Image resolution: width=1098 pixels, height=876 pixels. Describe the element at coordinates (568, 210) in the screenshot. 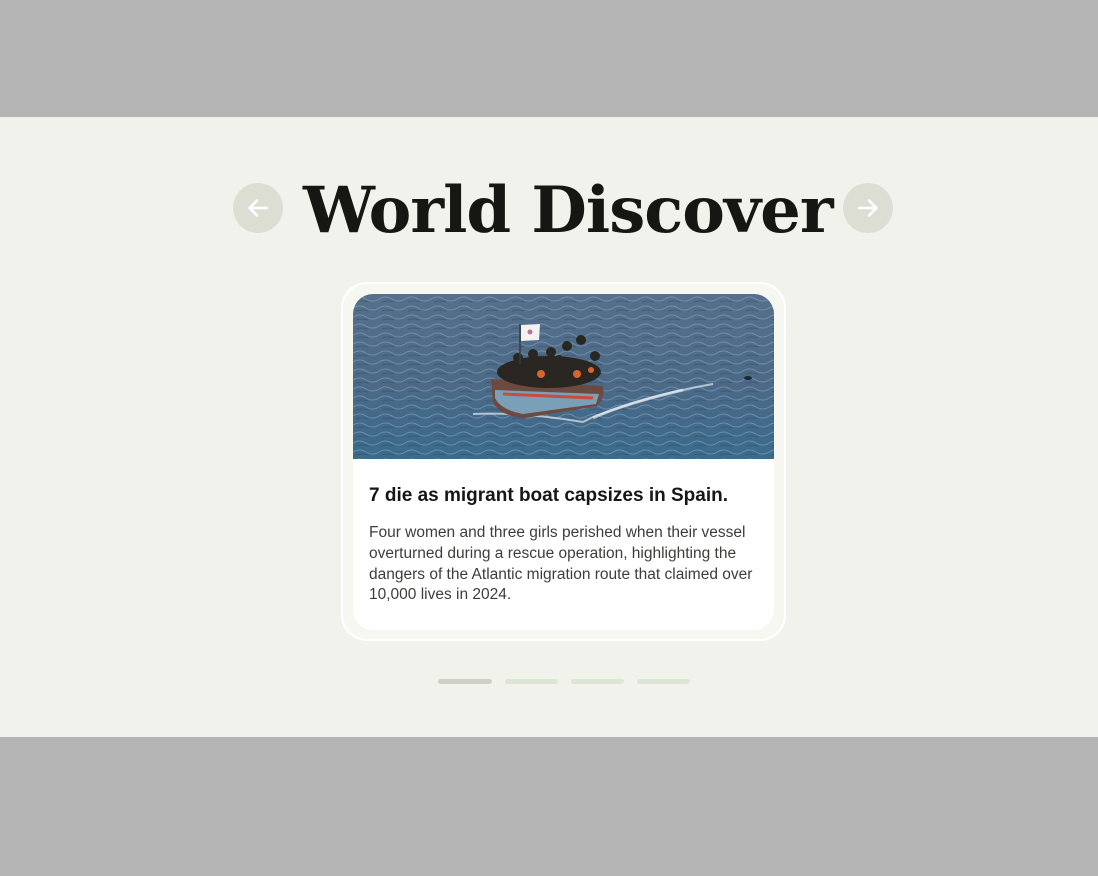

I see `page-title: World Discover` at that location.